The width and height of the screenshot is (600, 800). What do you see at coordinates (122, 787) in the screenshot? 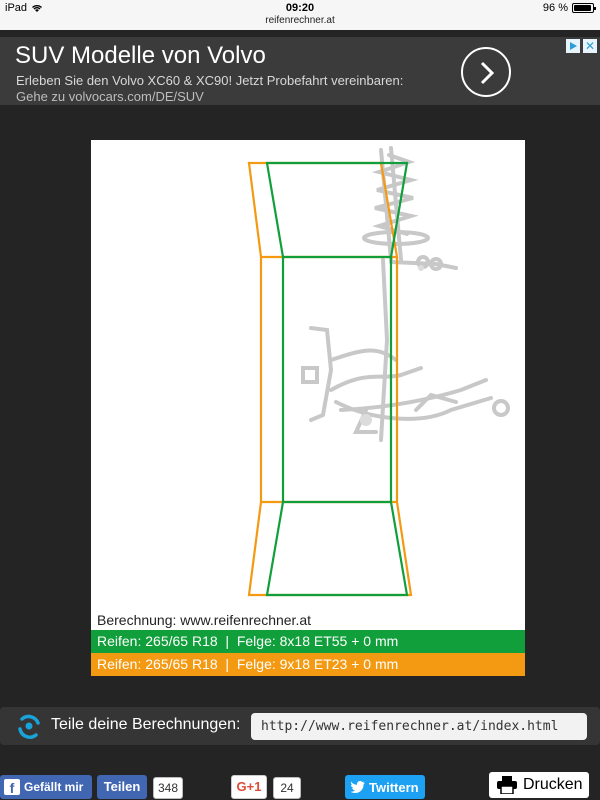
I see `facebook-share-button: Teilen` at bounding box center [122, 787].